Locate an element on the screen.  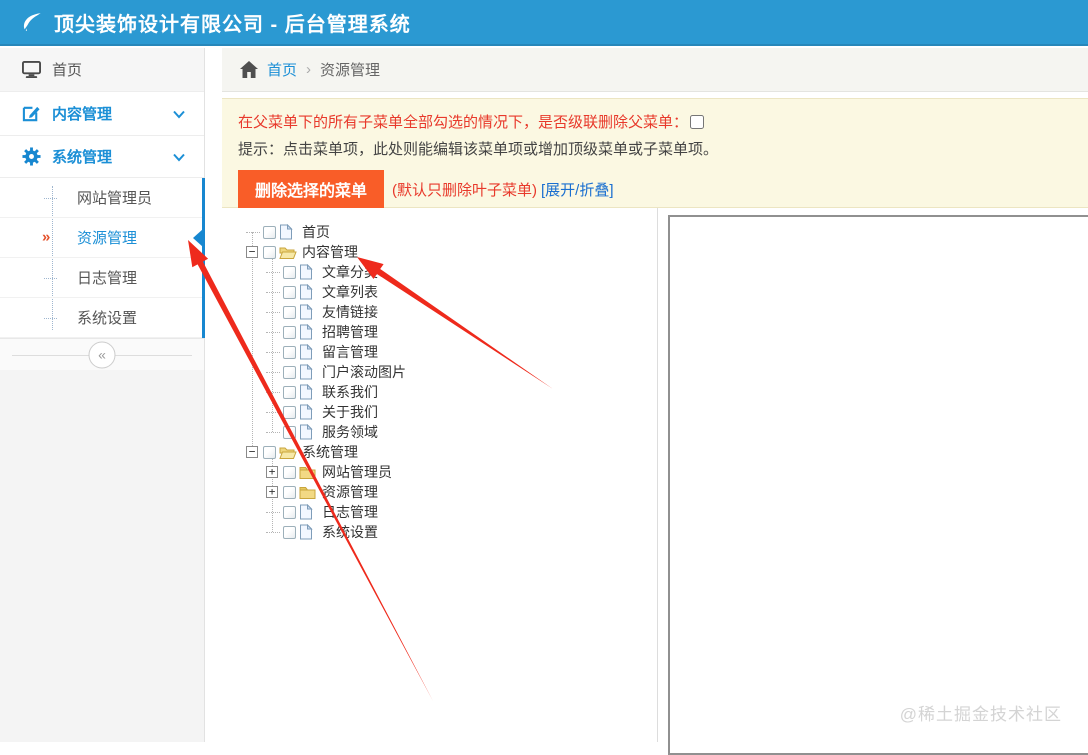
tree-node-label: 招聘管理 is located at coordinates (350, 332).